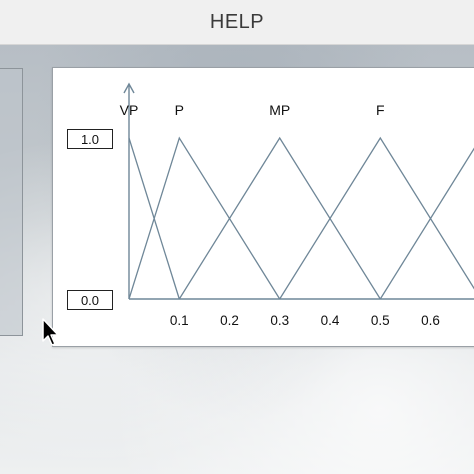 This screenshot has height=474, width=474. Describe the element at coordinates (426, 223) in the screenshot. I see `series-line-m` at that location.